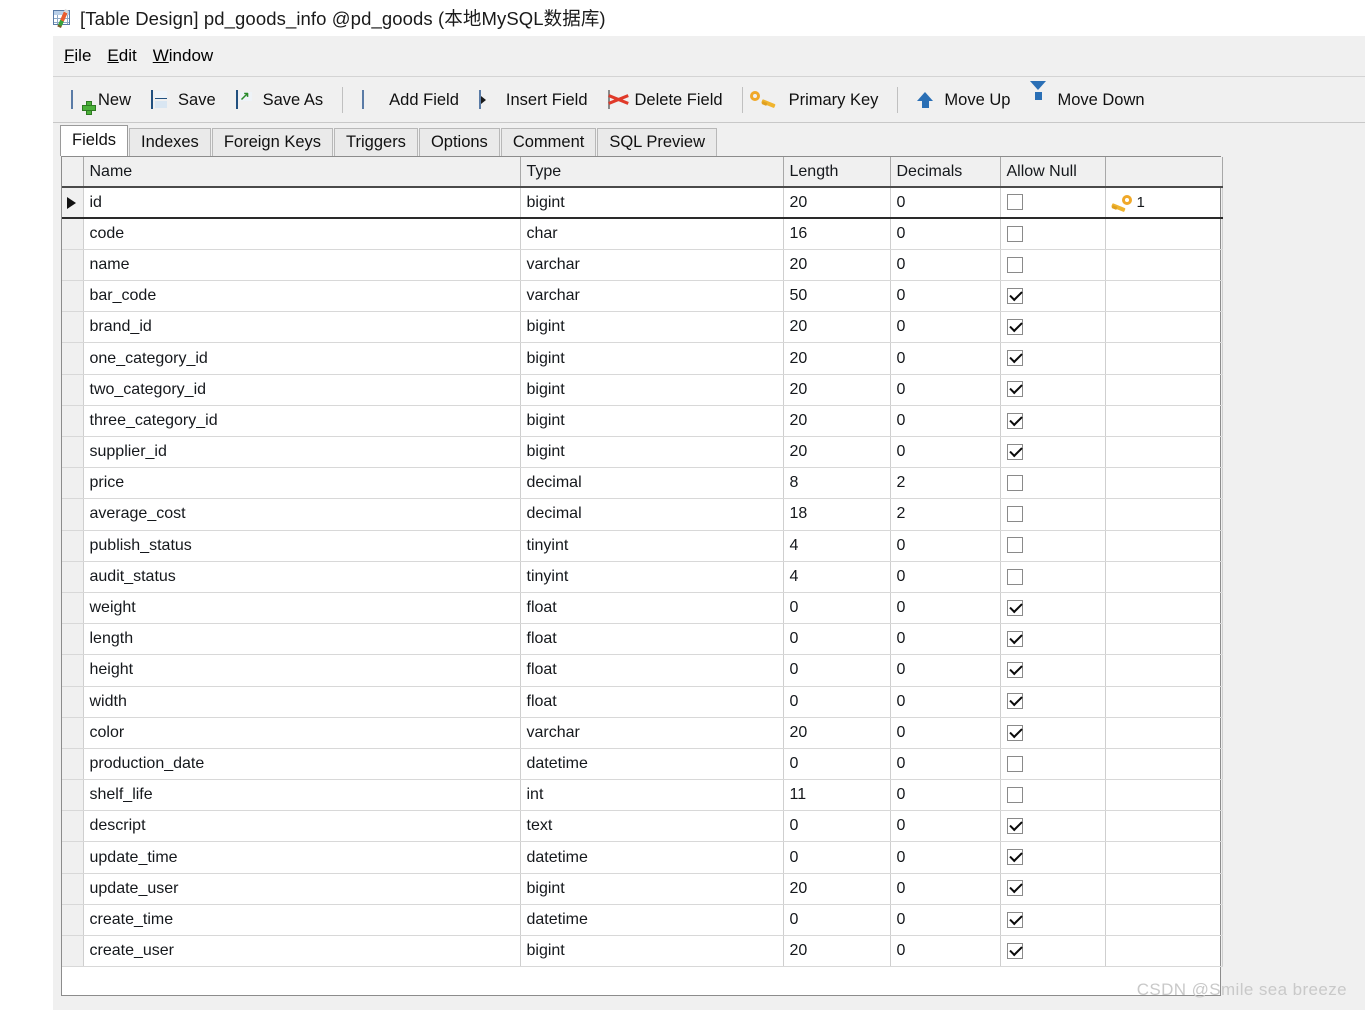  I want to click on cell-field-name: average_cost, so click(302, 514).